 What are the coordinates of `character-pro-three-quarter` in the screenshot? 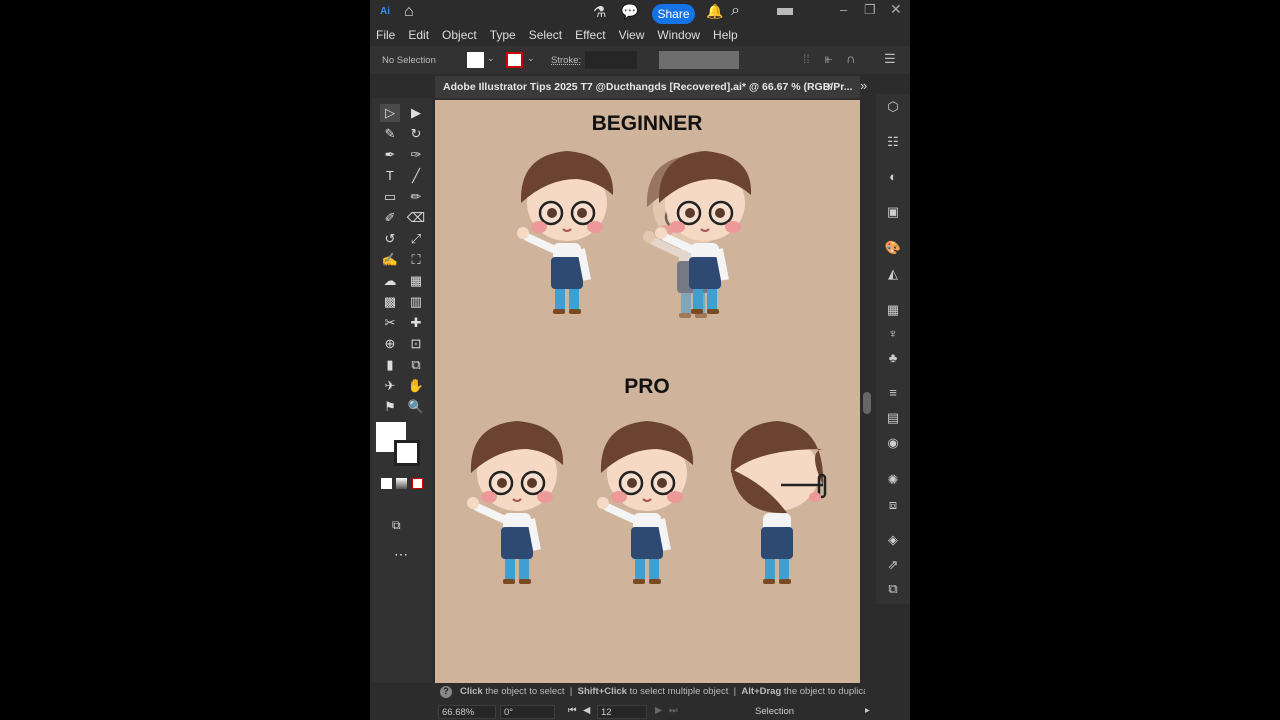 It's located at (645, 502).